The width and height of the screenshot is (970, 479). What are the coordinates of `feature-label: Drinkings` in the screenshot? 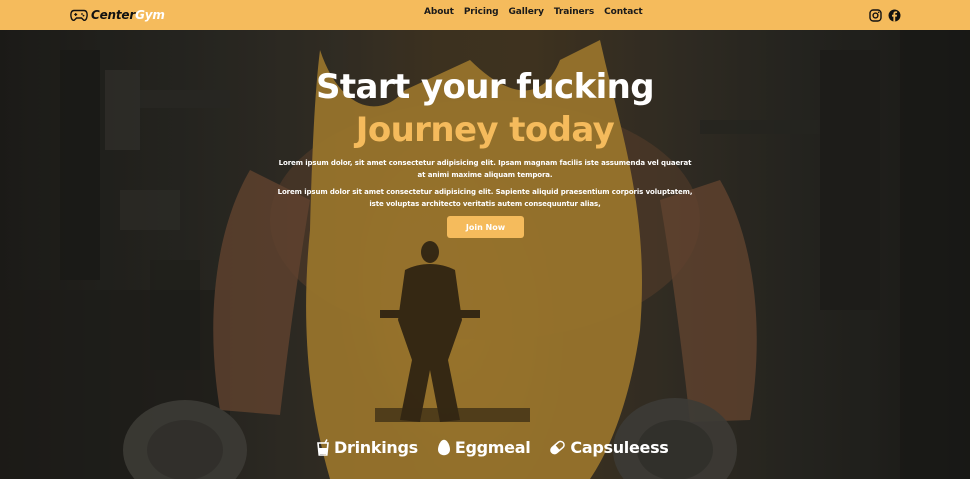 It's located at (376, 447).